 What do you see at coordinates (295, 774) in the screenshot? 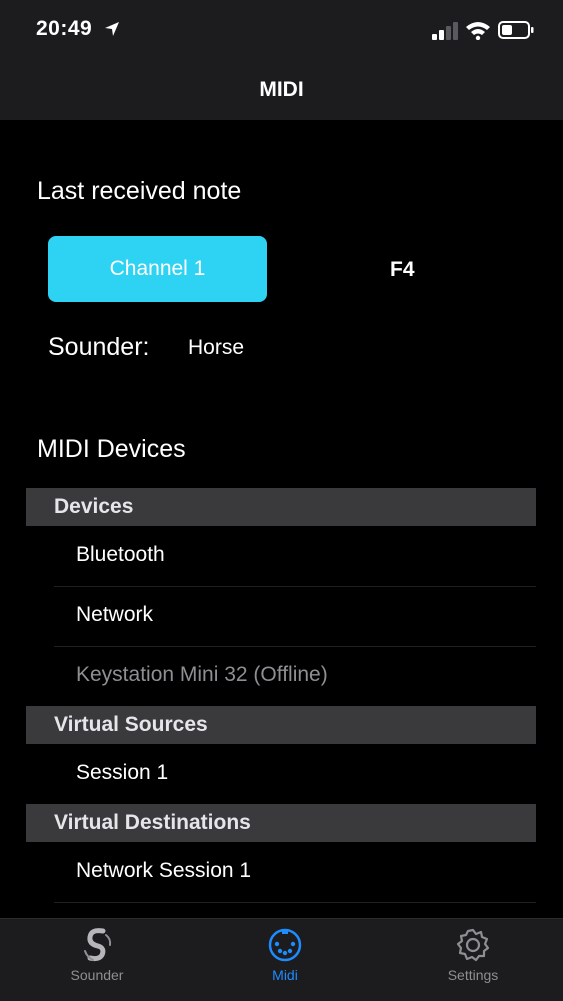
I see `source-row-session-1: Session 1` at bounding box center [295, 774].